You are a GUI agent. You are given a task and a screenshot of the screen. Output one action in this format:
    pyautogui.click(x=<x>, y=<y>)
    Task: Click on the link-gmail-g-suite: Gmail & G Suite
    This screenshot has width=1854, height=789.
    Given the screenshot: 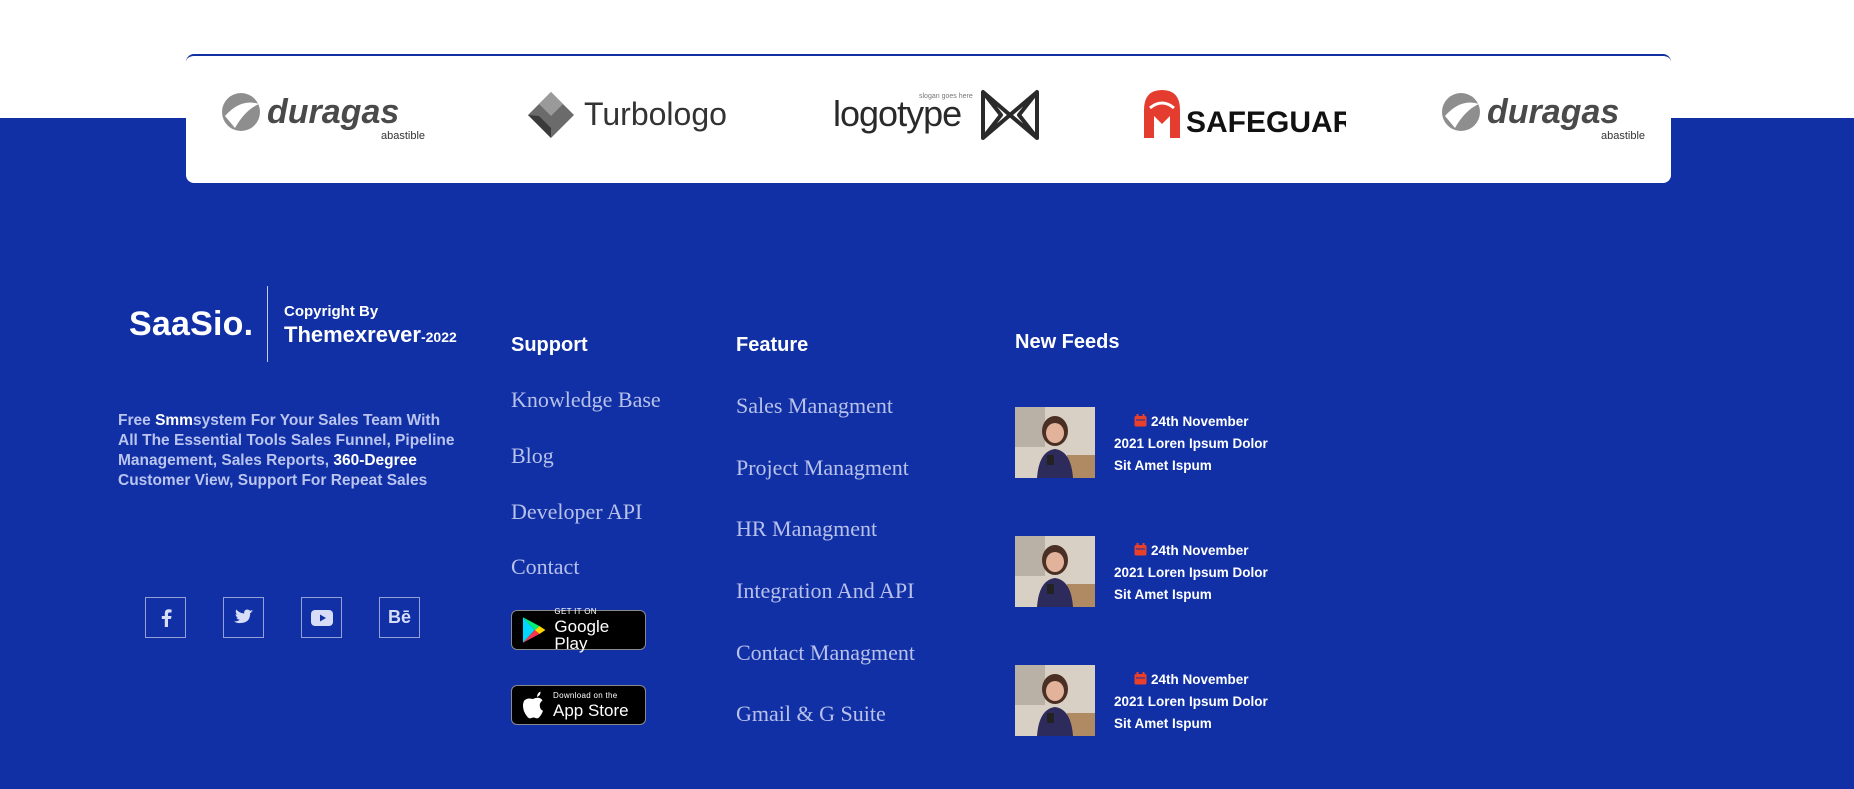 What is the action you would take?
    pyautogui.click(x=811, y=714)
    